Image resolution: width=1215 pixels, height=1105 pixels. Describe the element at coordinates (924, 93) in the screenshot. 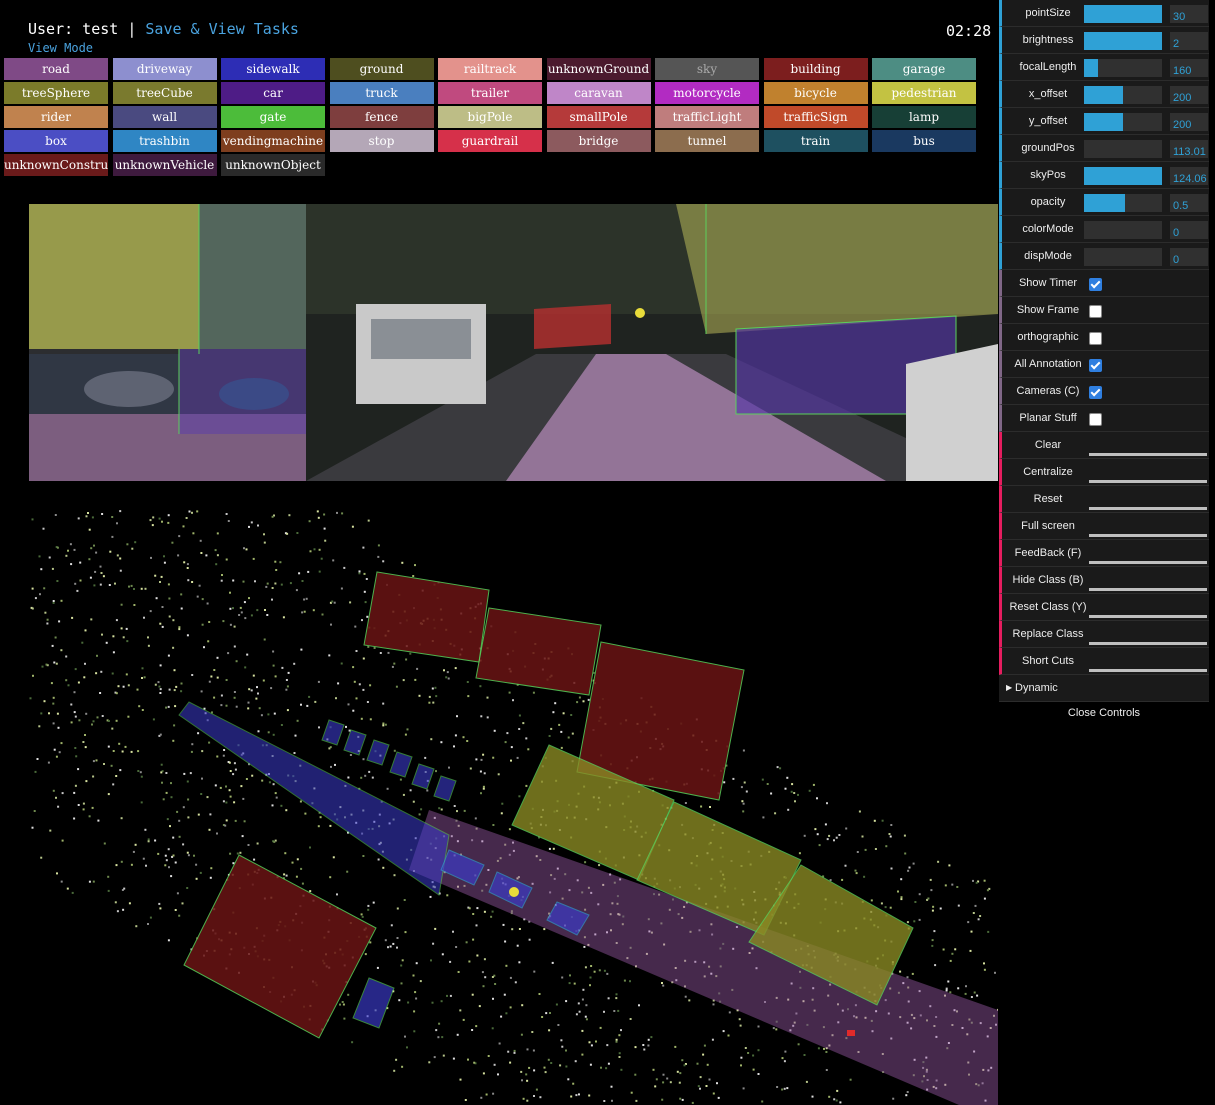

I see `class-button-pedestrian: pedestrian` at that location.